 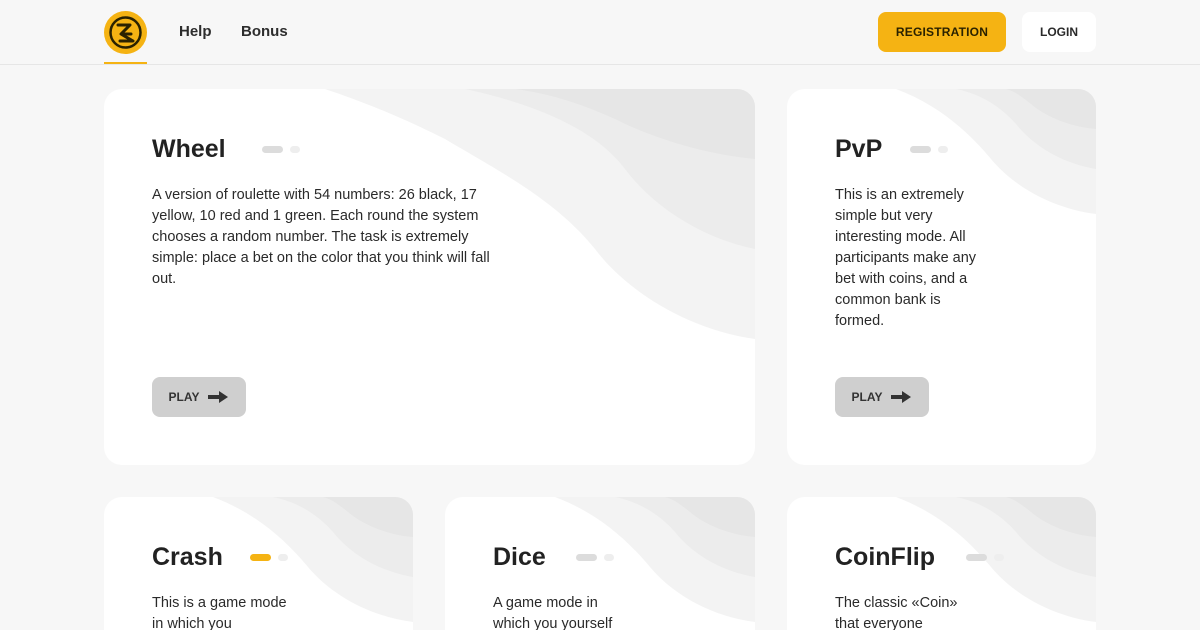 I want to click on ez-logo-icon, so click(x=125, y=32).